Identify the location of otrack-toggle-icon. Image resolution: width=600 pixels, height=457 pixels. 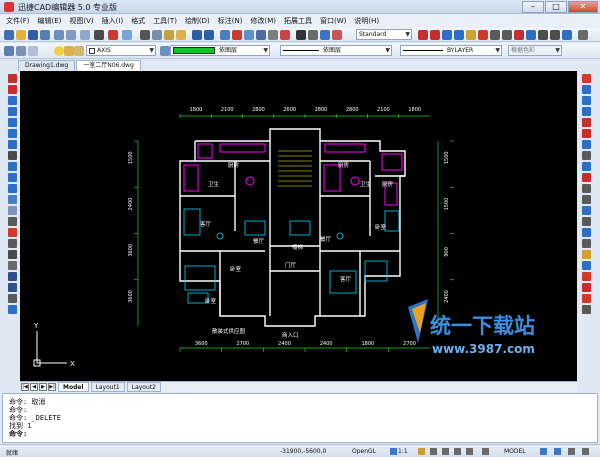
(485, 451).